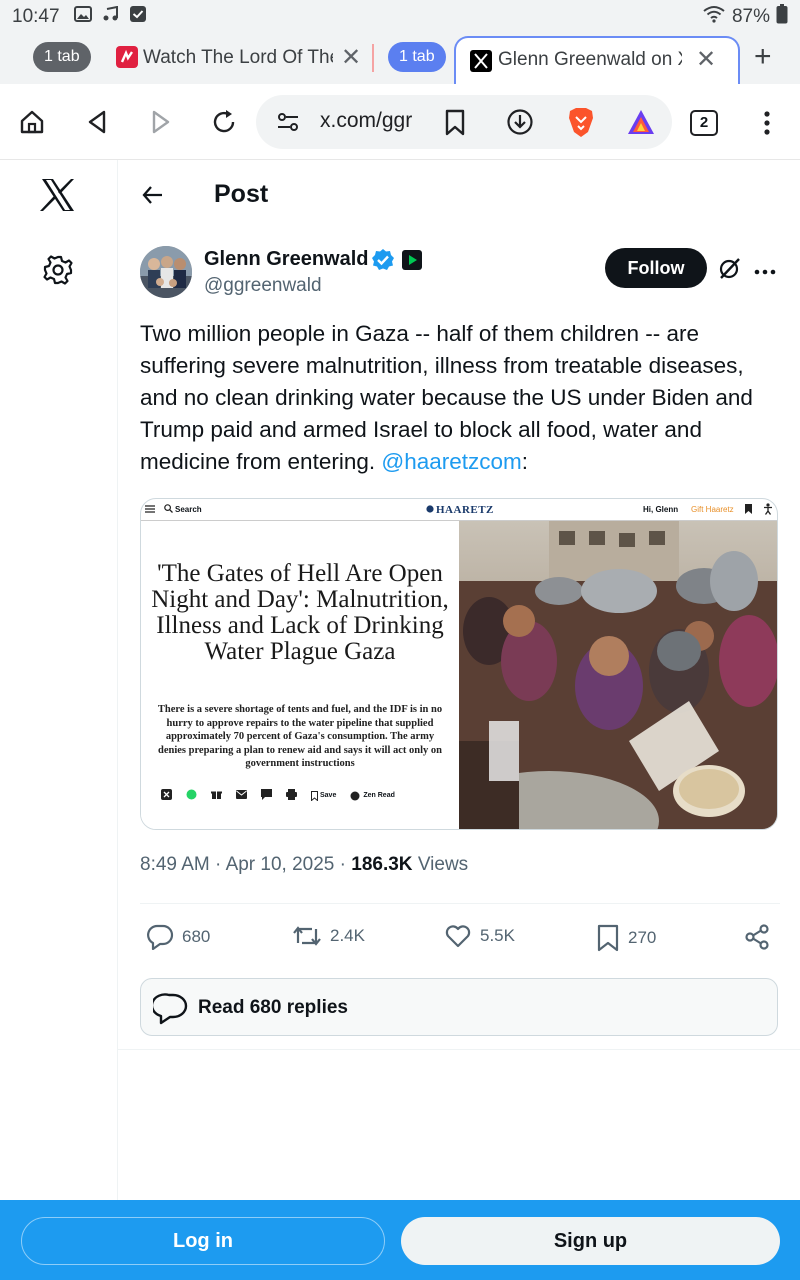 The image size is (800, 1280). Describe the element at coordinates (224, 122) in the screenshot. I see `reload-icon` at that location.